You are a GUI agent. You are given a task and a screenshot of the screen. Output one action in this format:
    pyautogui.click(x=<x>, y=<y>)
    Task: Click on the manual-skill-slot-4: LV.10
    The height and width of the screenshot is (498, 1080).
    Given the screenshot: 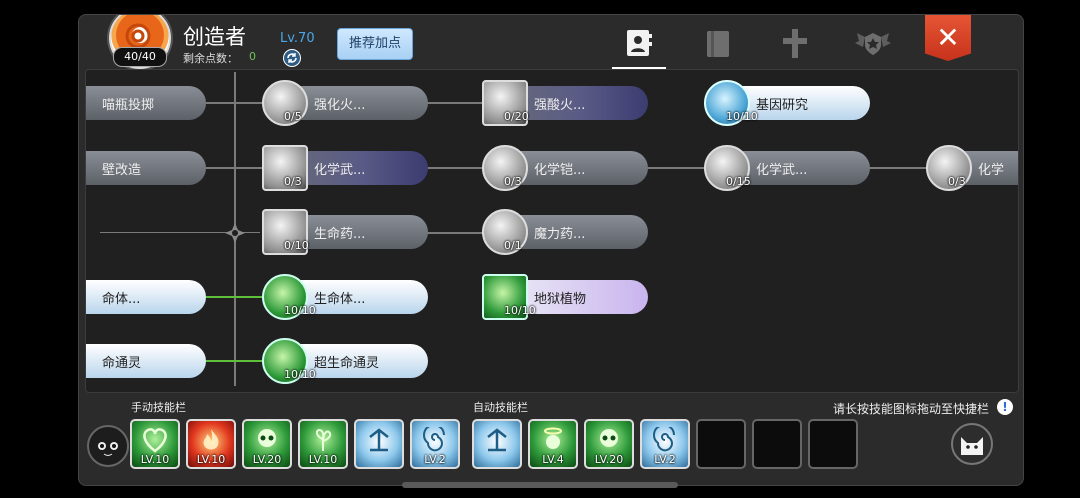 What is the action you would take?
    pyautogui.click(x=323, y=444)
    